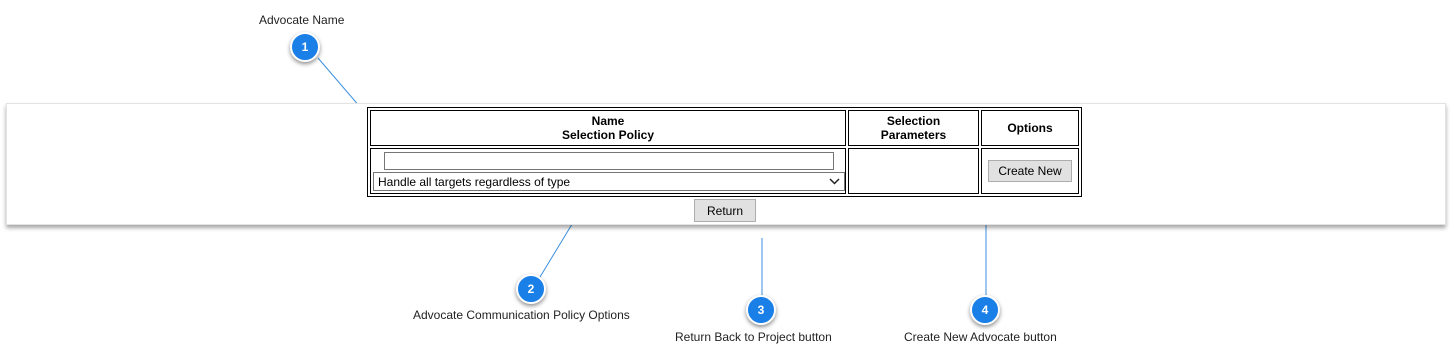 This screenshot has width=1454, height=361. I want to click on column-header-selection-parameters: Selection Parameters, so click(913, 128).